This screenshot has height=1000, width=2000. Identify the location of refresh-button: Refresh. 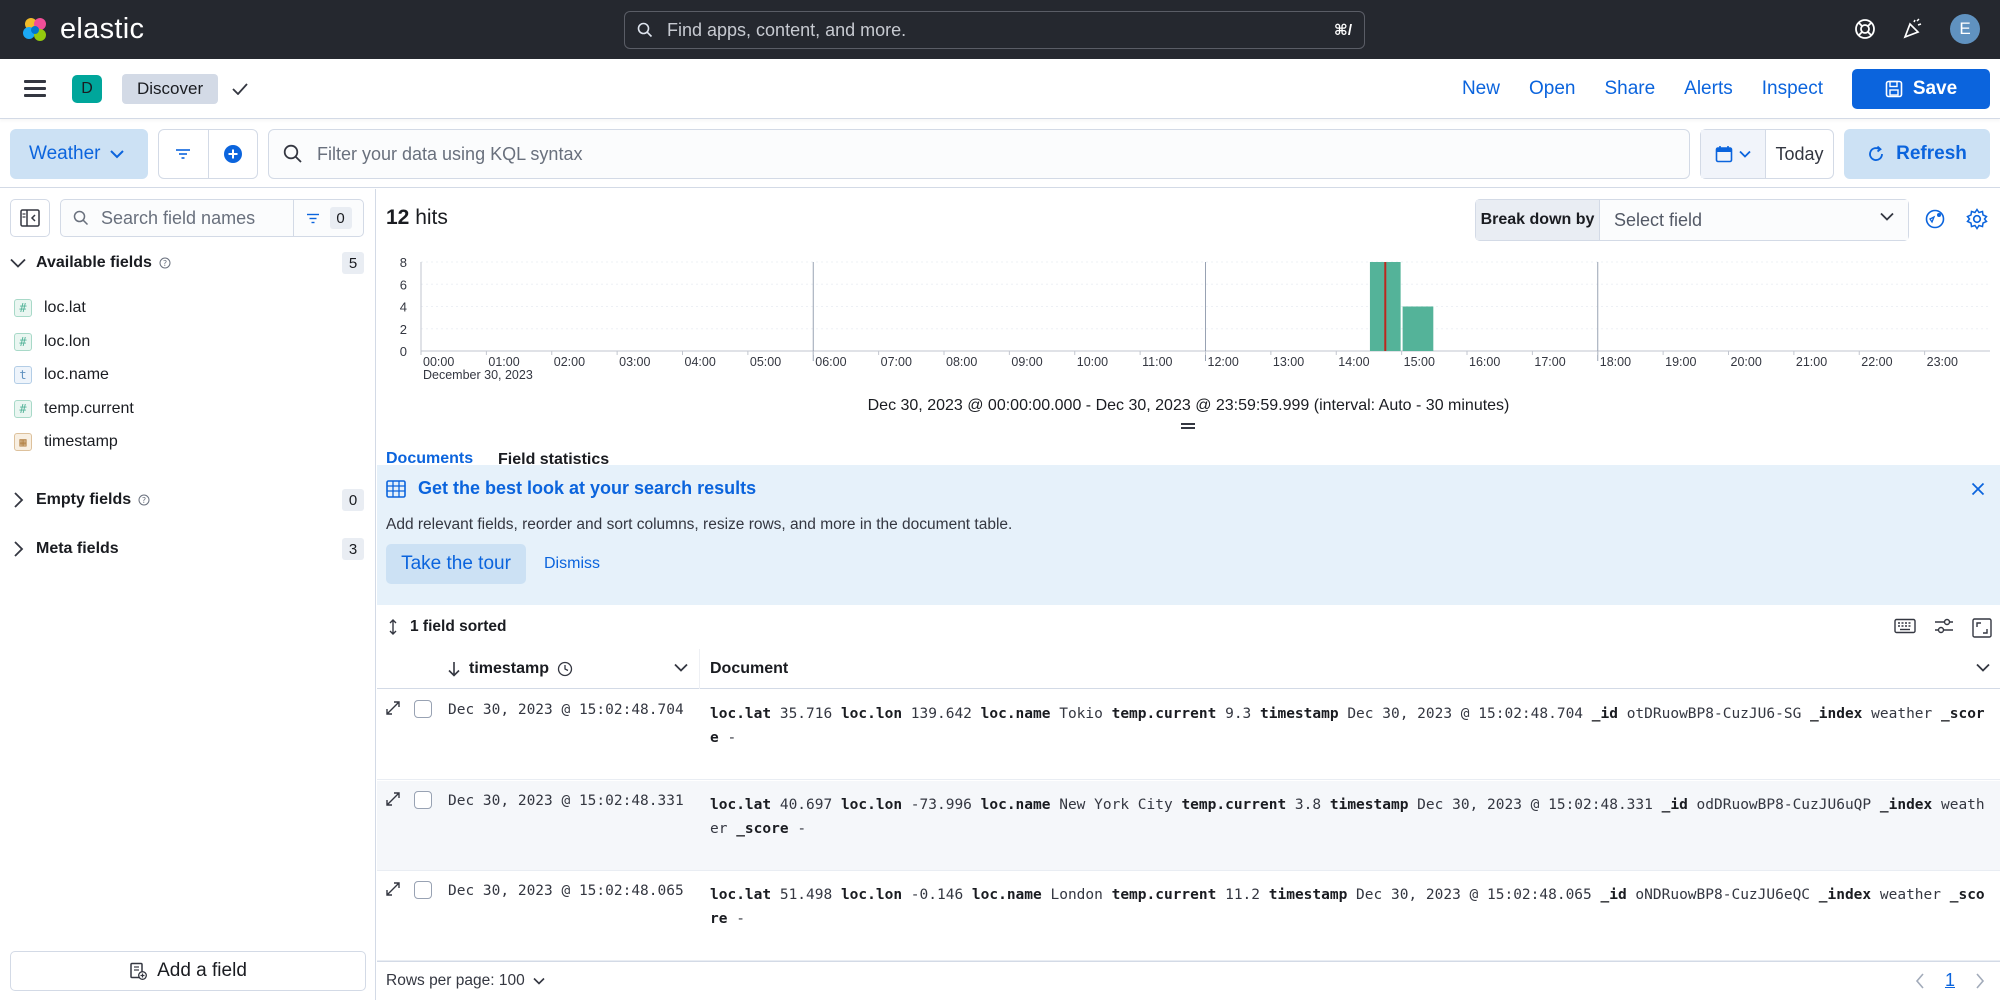
(1917, 154).